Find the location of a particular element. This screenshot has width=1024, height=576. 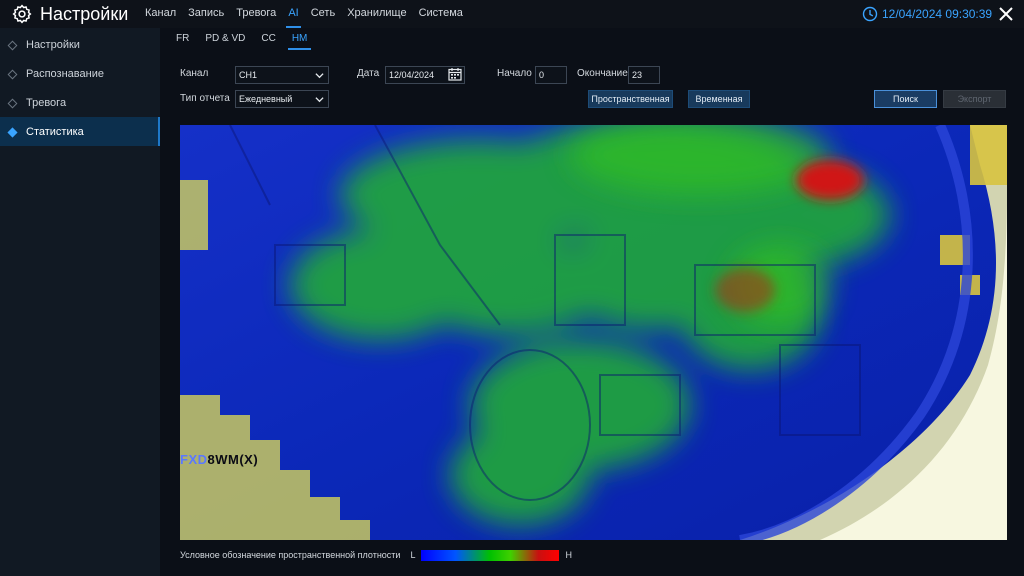

sidebar-item-label: Распознавание is located at coordinates (65, 73).